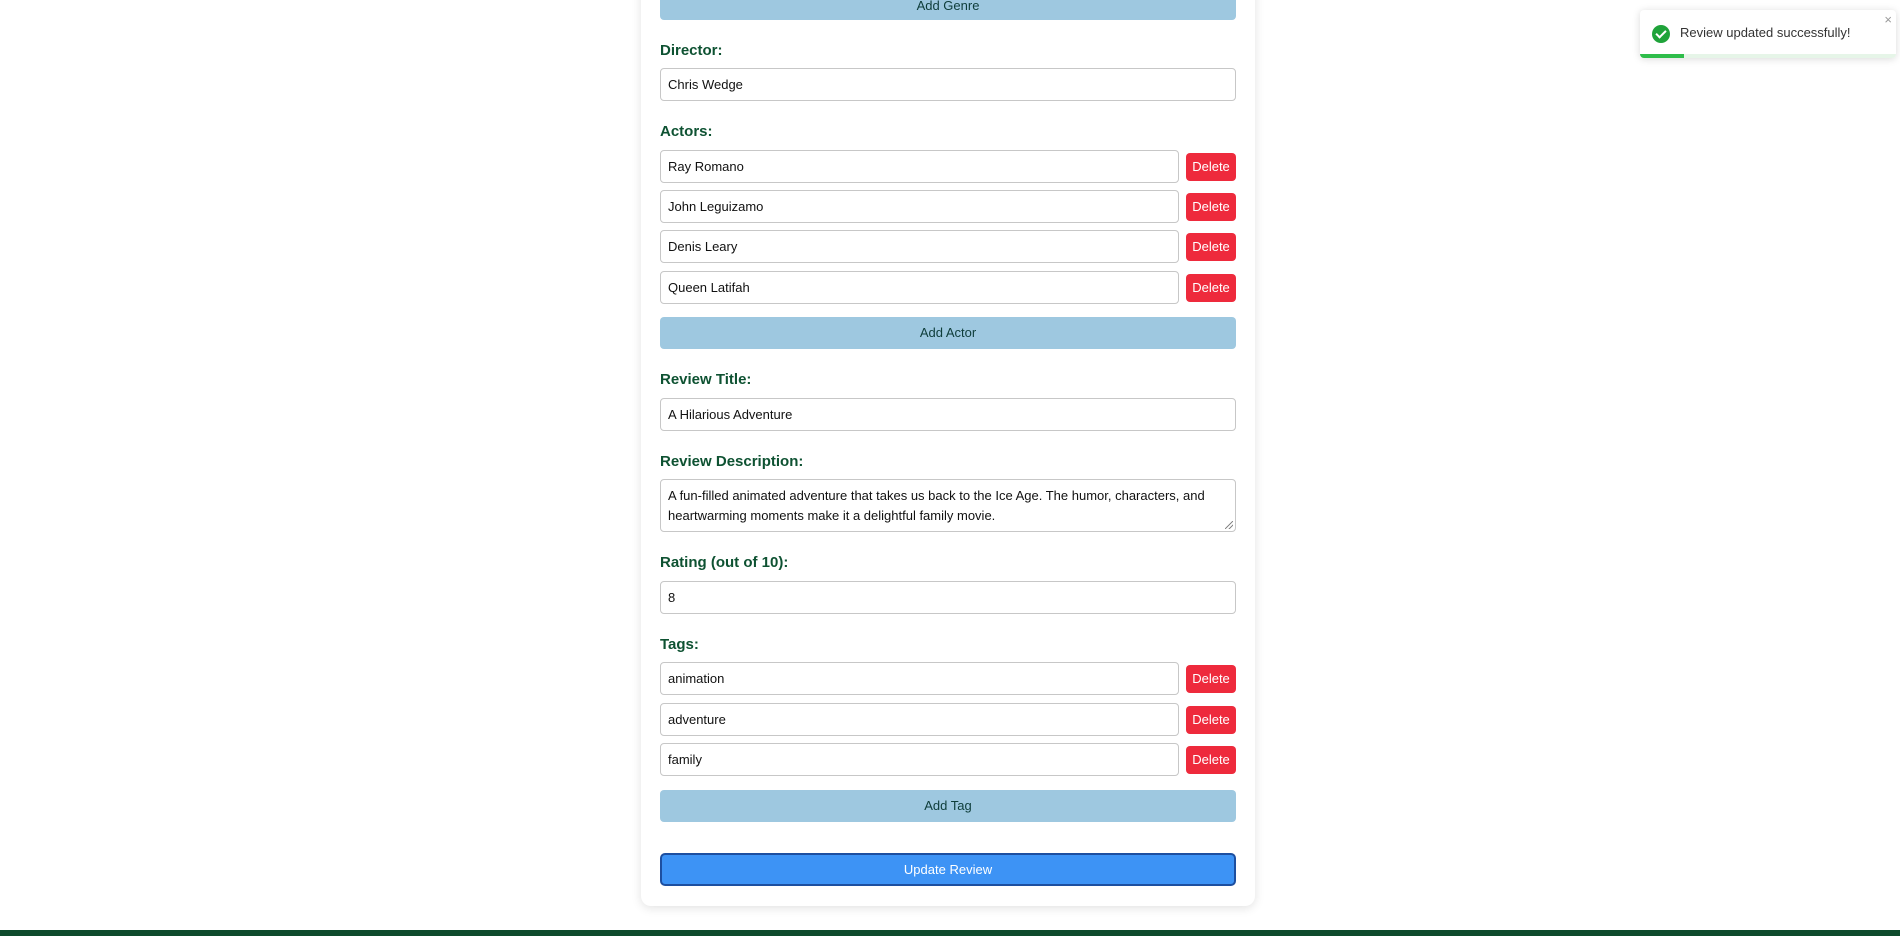 Image resolution: width=1900 pixels, height=936 pixels. What do you see at coordinates (919, 206) in the screenshot?
I see `actor-input: John Leguizamo` at bounding box center [919, 206].